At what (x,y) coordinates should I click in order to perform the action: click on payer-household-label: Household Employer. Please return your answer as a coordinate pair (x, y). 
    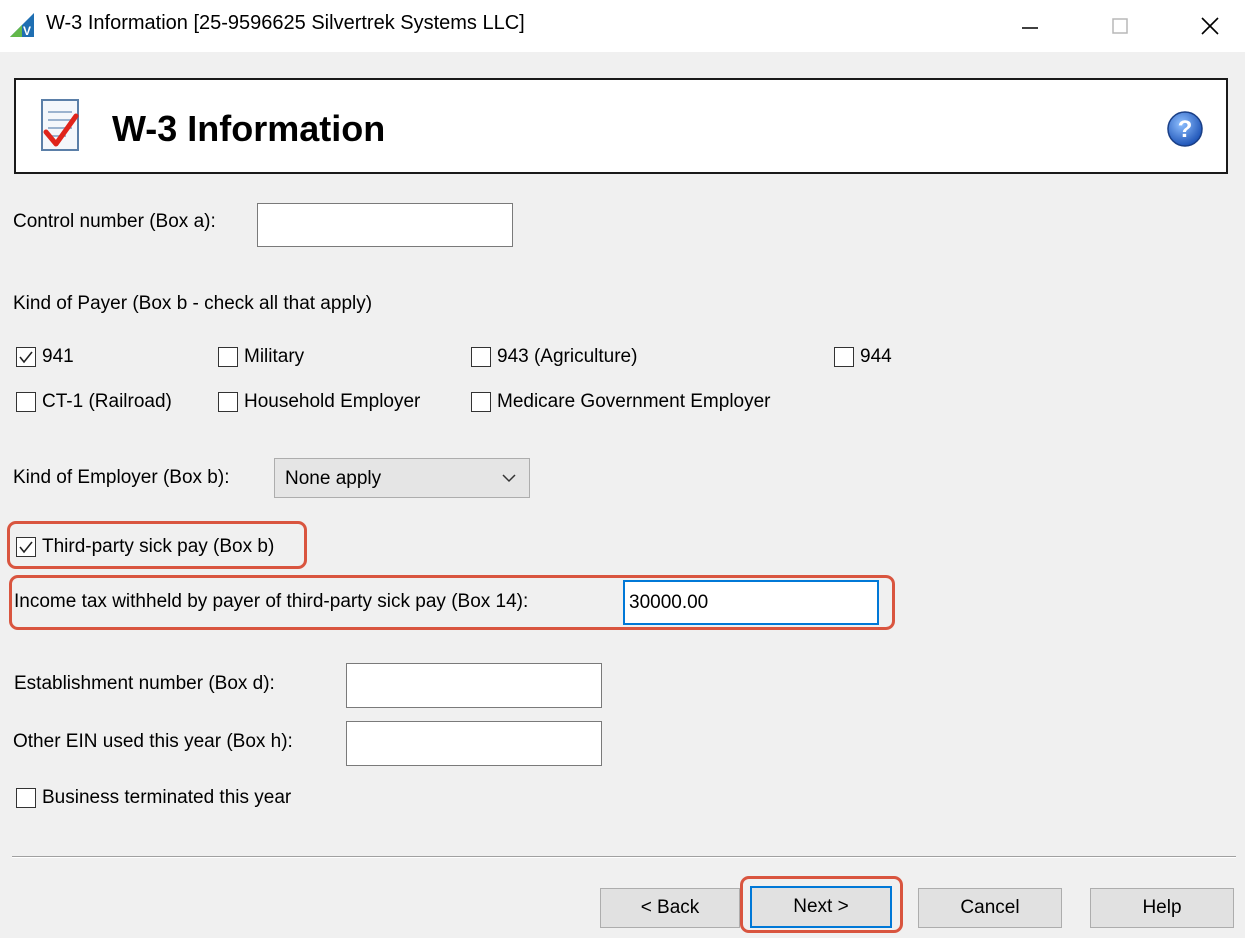
    Looking at the image, I should click on (332, 401).